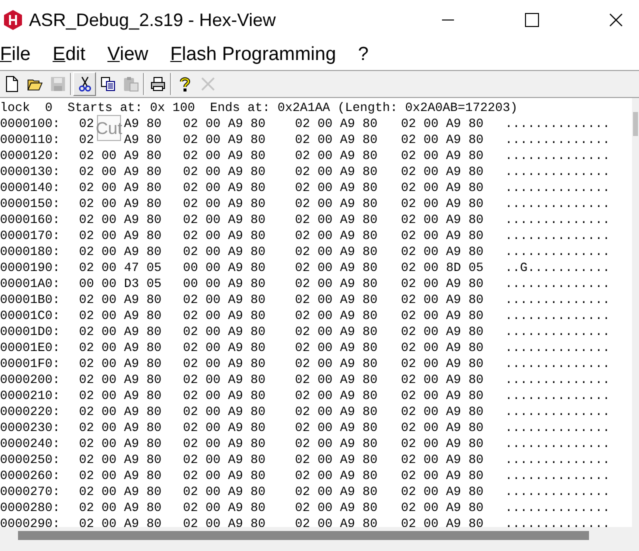 This screenshot has height=551, width=639. Describe the element at coordinates (30, 124) in the screenshot. I see `address-label: 0000100:` at that location.